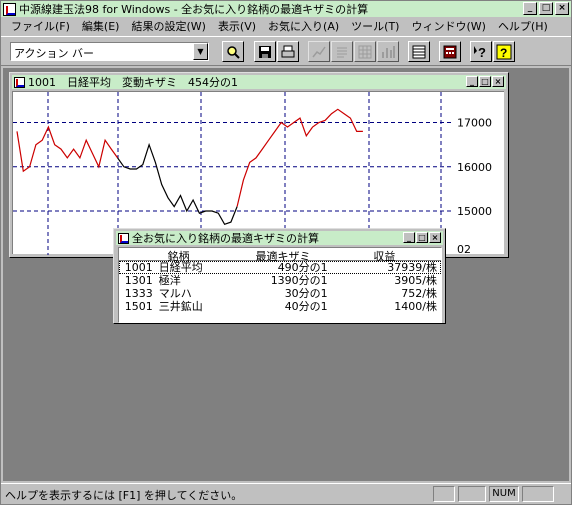  I want to click on text-lines-icon, so click(342, 52).